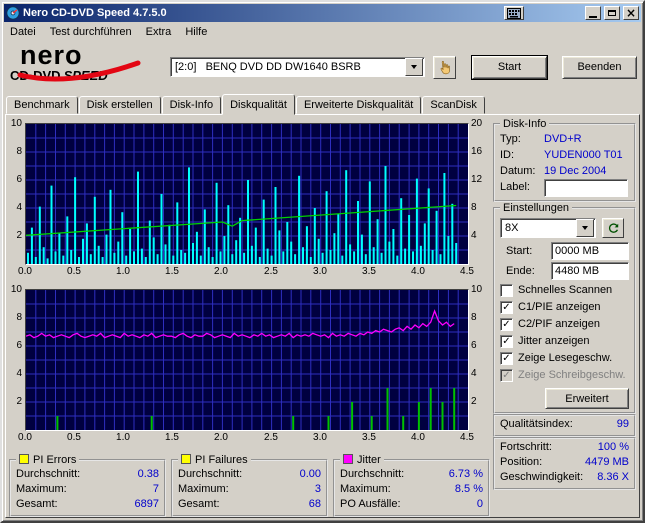 This screenshot has height=523, width=645. Describe the element at coordinates (586, 188) in the screenshot. I see `disk-label-input` at that location.